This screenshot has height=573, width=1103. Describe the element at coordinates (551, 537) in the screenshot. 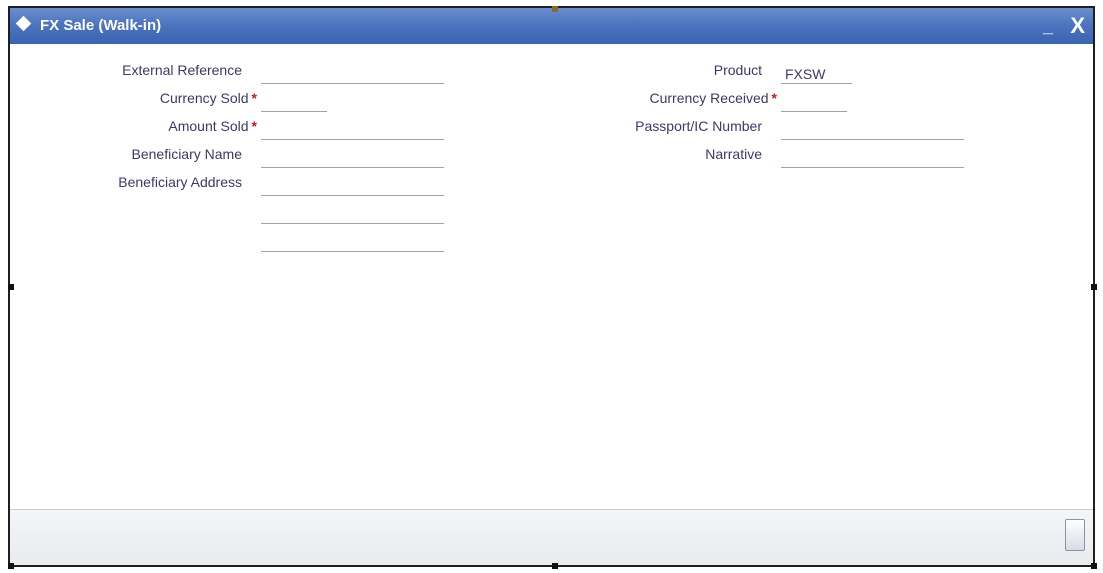

I see `window-footer` at that location.